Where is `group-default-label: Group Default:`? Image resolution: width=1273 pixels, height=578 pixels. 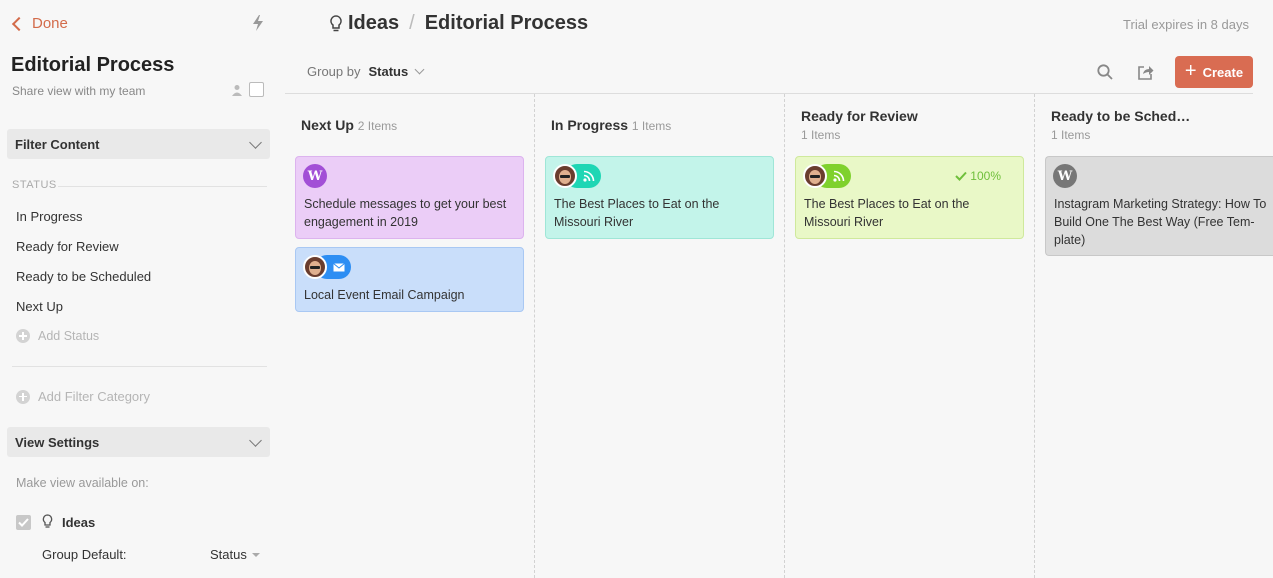
group-default-label: Group Default: is located at coordinates (84, 554).